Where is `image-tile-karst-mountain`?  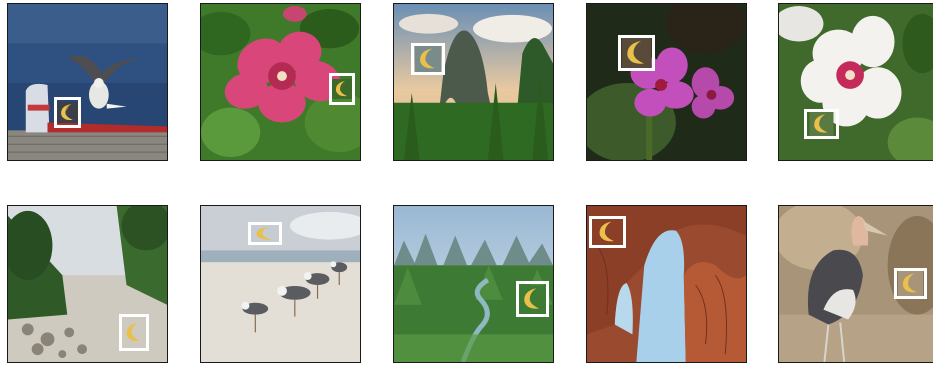
image-tile-karst-mountain is located at coordinates (473, 82).